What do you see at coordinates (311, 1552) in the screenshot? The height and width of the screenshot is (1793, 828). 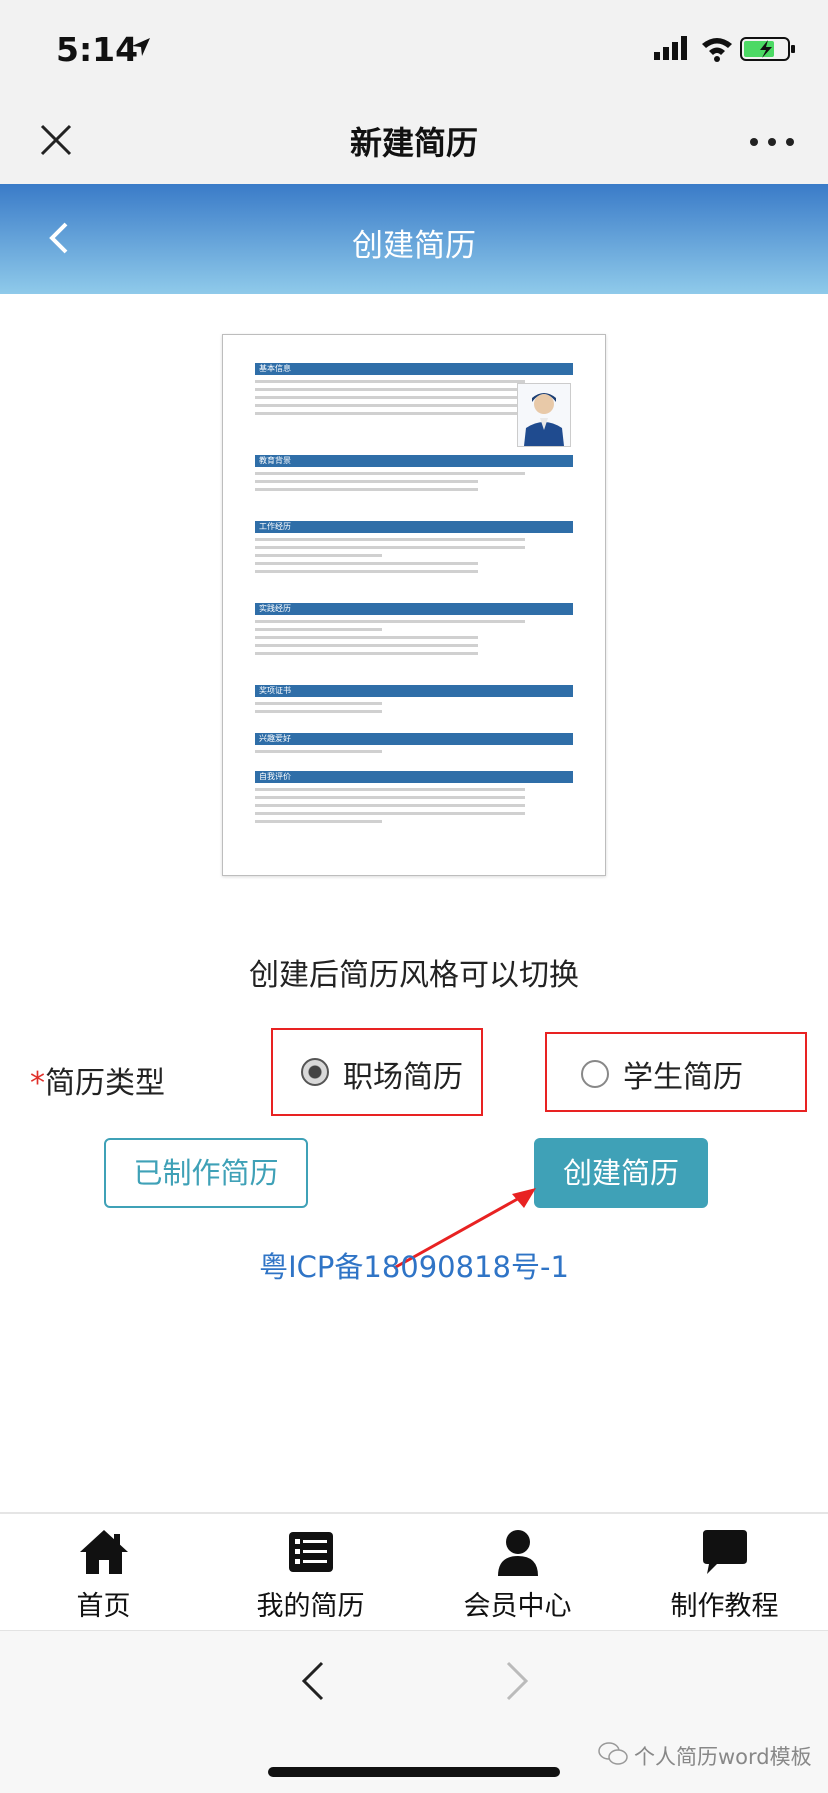 I see `list-icon` at bounding box center [311, 1552].